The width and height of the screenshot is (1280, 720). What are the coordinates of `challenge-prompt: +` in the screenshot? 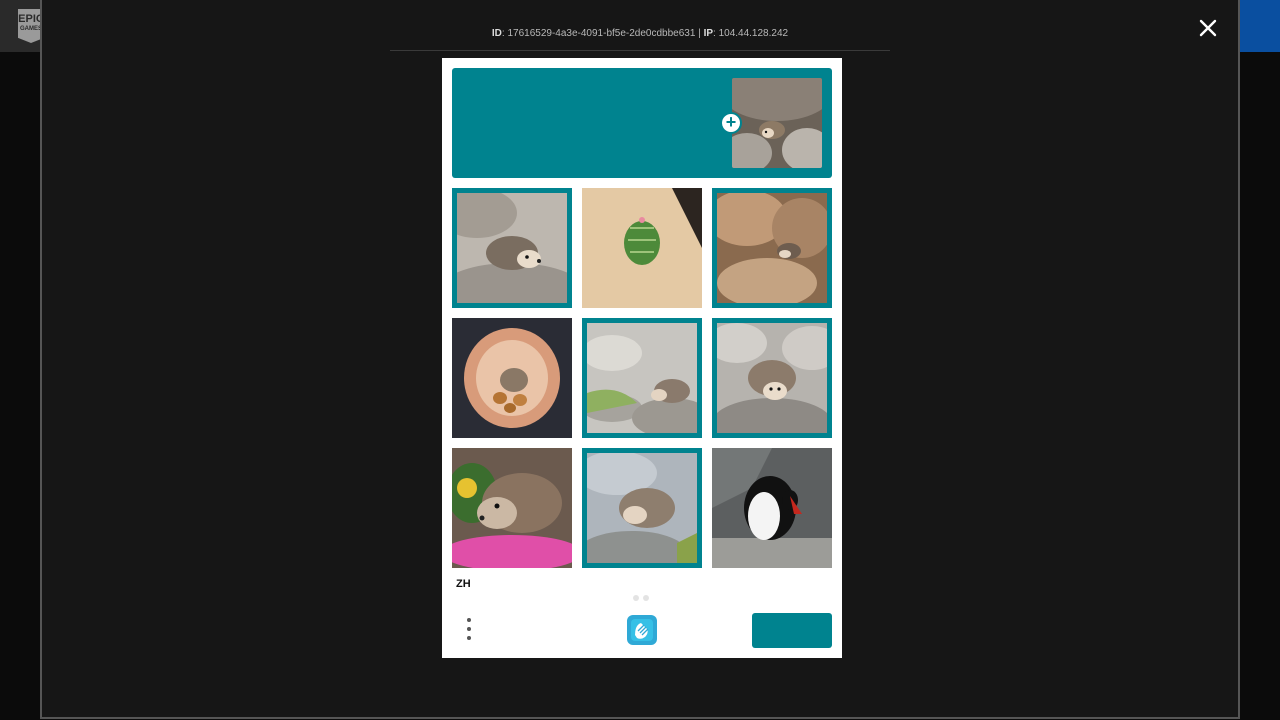 It's located at (642, 123).